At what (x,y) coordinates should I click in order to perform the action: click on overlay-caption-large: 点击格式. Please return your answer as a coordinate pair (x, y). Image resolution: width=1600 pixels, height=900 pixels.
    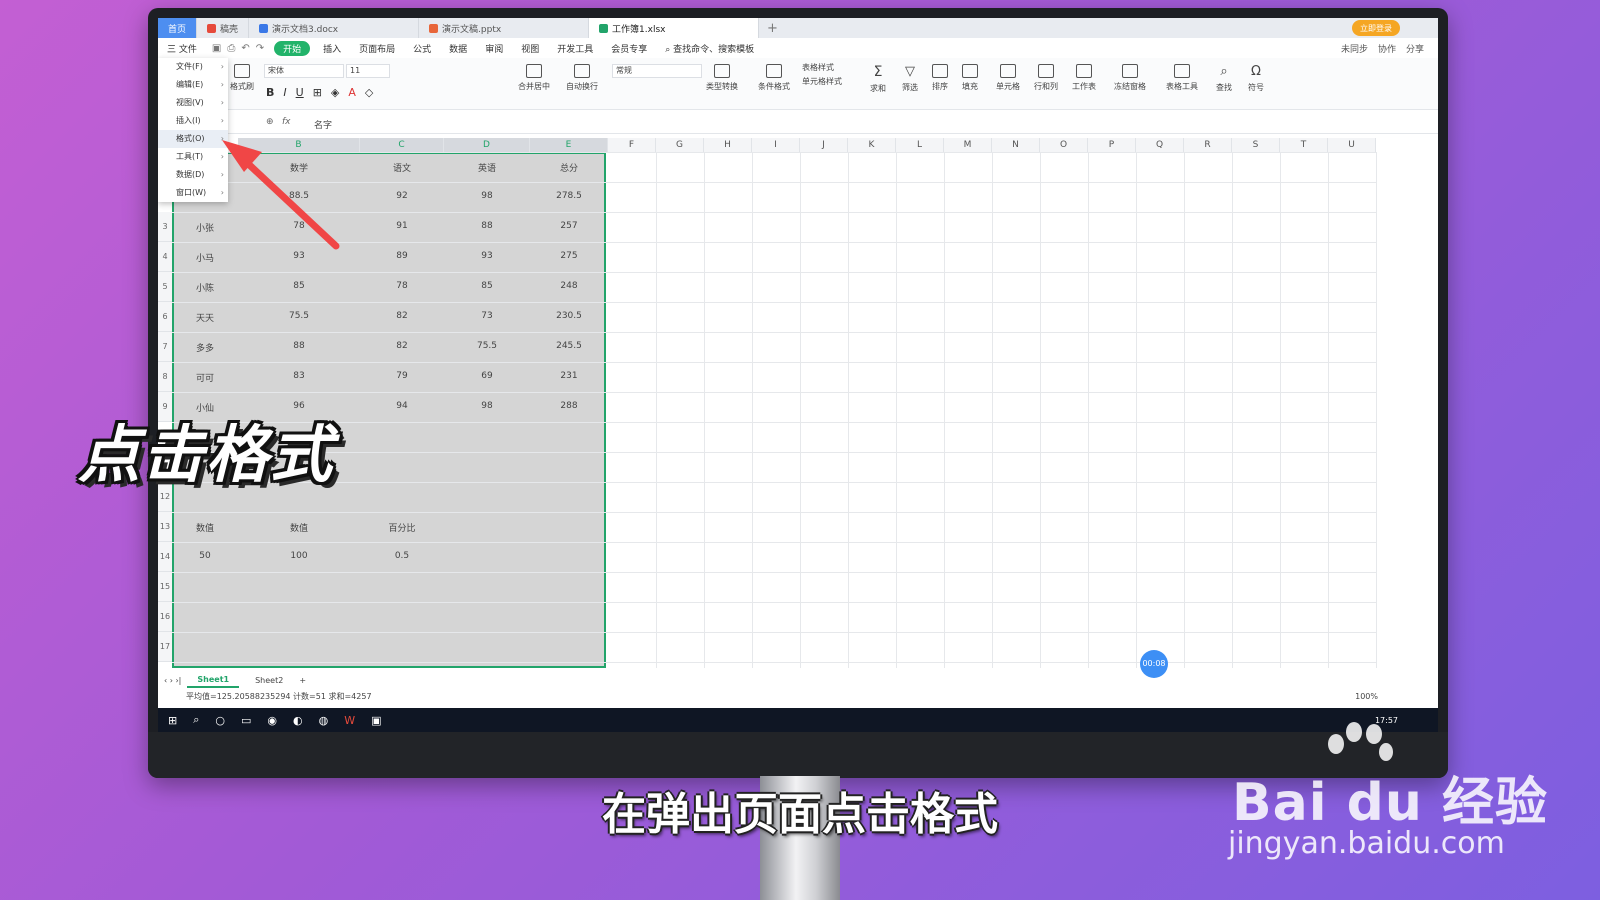
    Looking at the image, I should click on (206, 454).